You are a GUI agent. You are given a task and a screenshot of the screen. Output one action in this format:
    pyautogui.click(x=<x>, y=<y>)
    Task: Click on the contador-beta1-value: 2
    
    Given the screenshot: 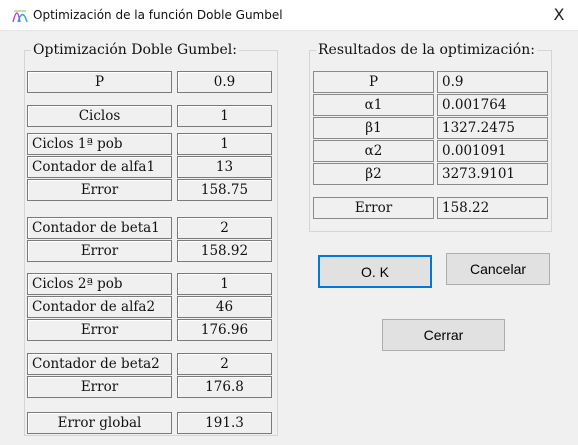 What is the action you would take?
    pyautogui.click(x=224, y=228)
    